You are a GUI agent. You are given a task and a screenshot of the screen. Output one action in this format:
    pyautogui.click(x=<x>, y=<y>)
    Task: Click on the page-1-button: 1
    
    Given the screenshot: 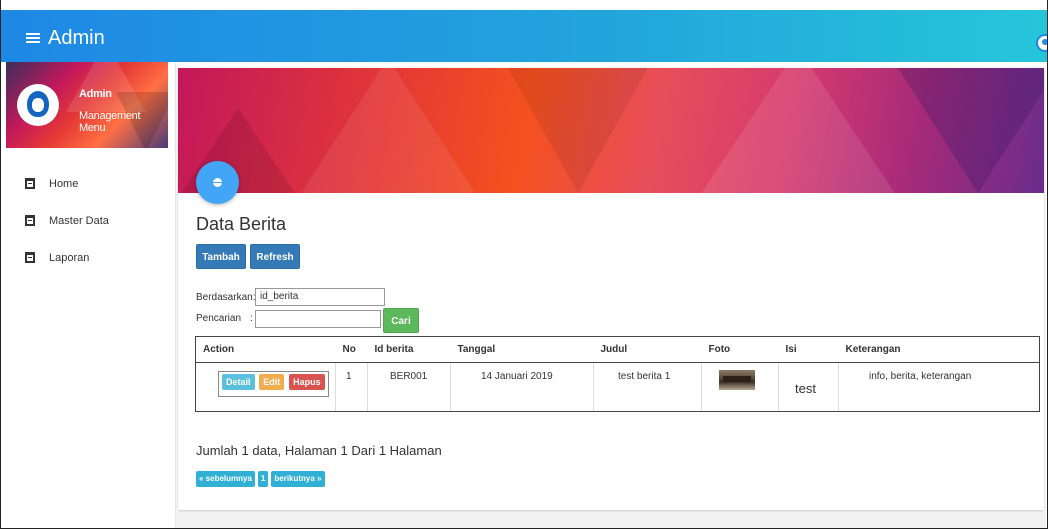 What is the action you would take?
    pyautogui.click(x=263, y=479)
    